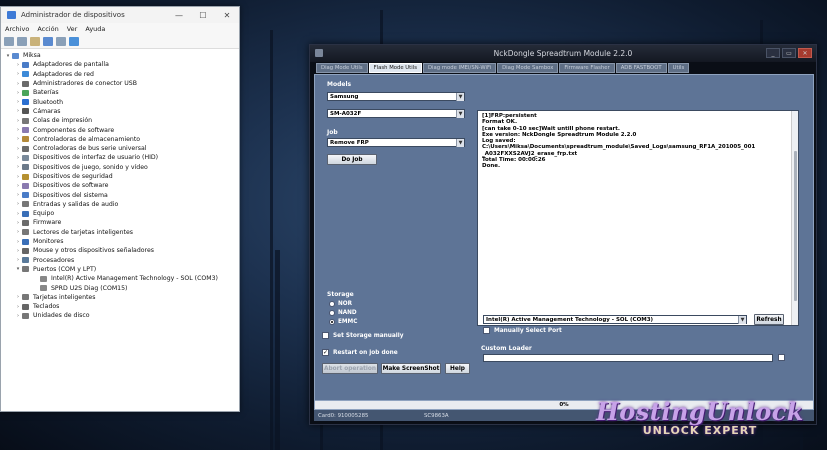 Image resolution: width=827 pixels, height=450 pixels. What do you see at coordinates (121, 232) in the screenshot?
I see `tree-item: › Lectores de tarjetas inteligentes` at bounding box center [121, 232].